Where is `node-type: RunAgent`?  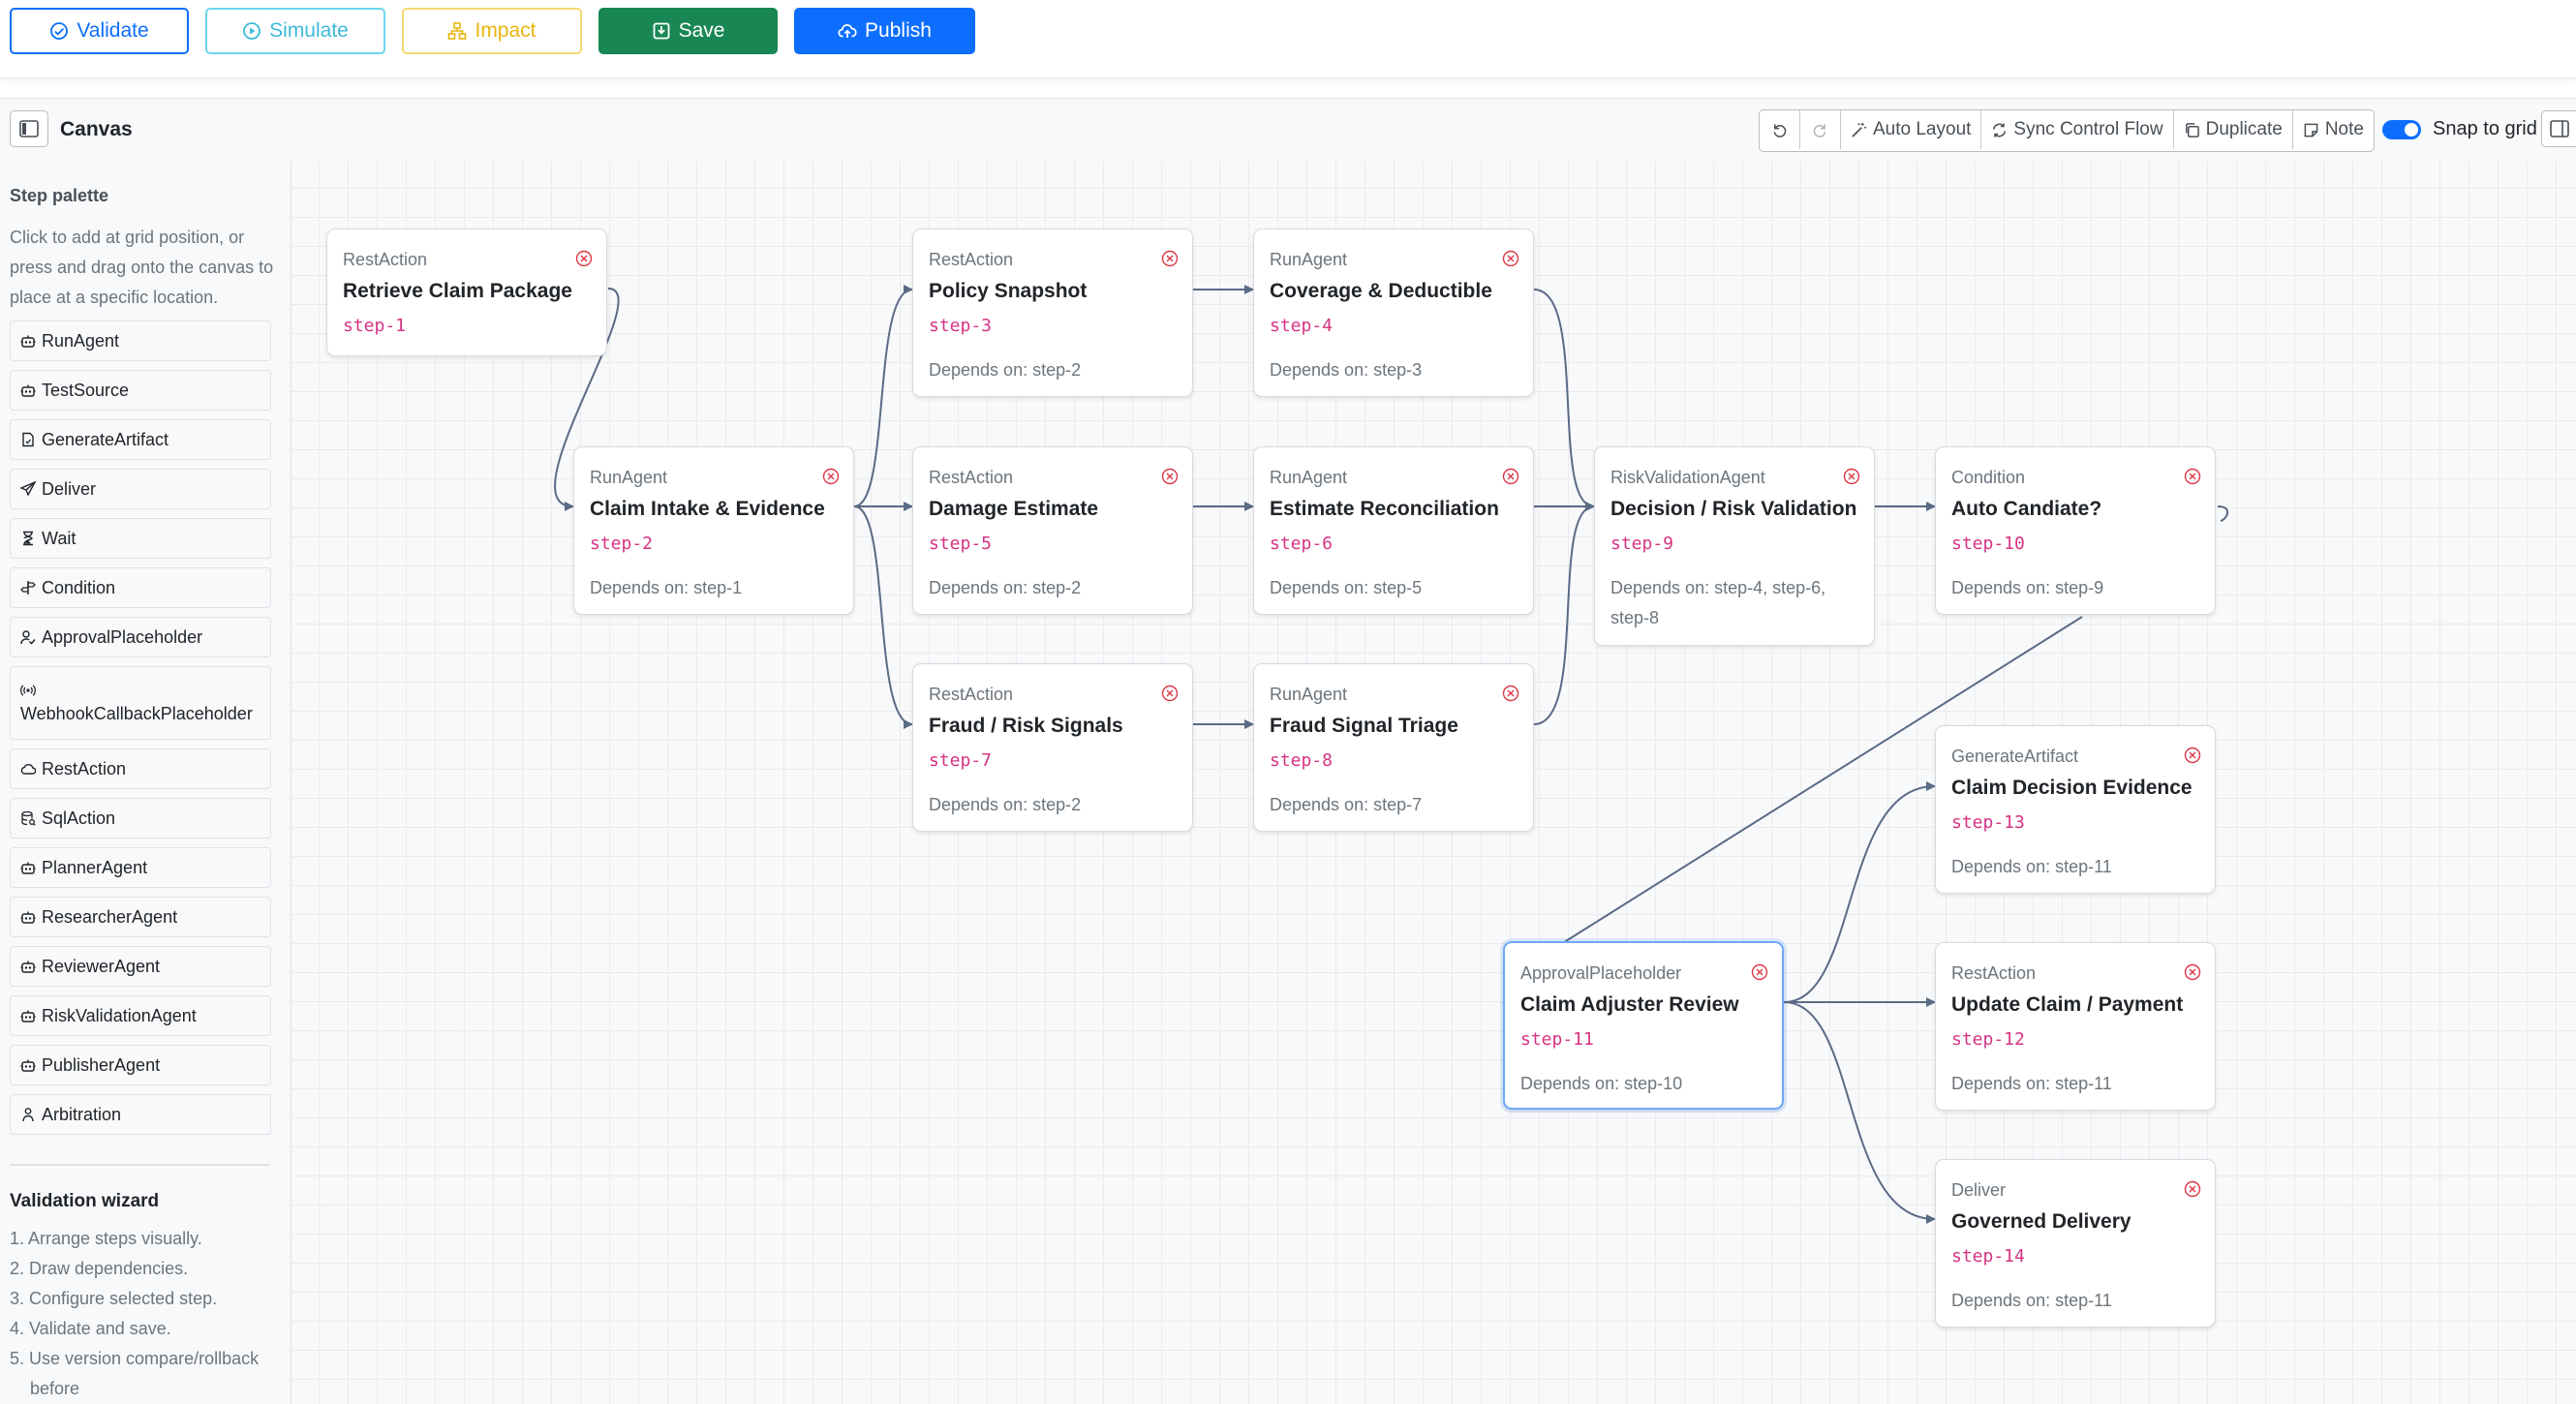
node-type: RunAgent is located at coordinates (1309, 259).